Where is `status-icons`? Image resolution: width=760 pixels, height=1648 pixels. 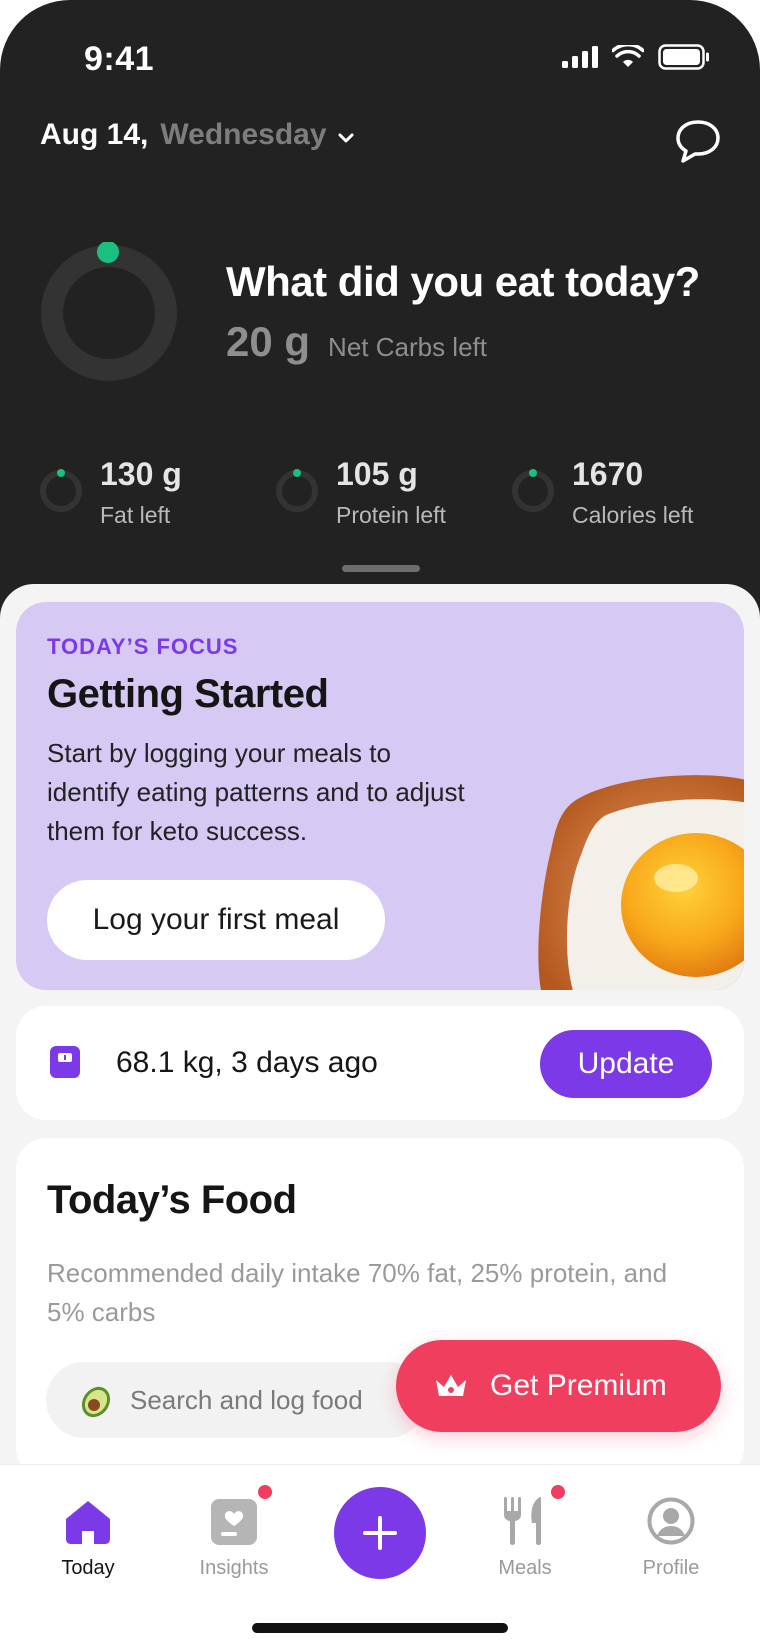 status-icons is located at coordinates (636, 57).